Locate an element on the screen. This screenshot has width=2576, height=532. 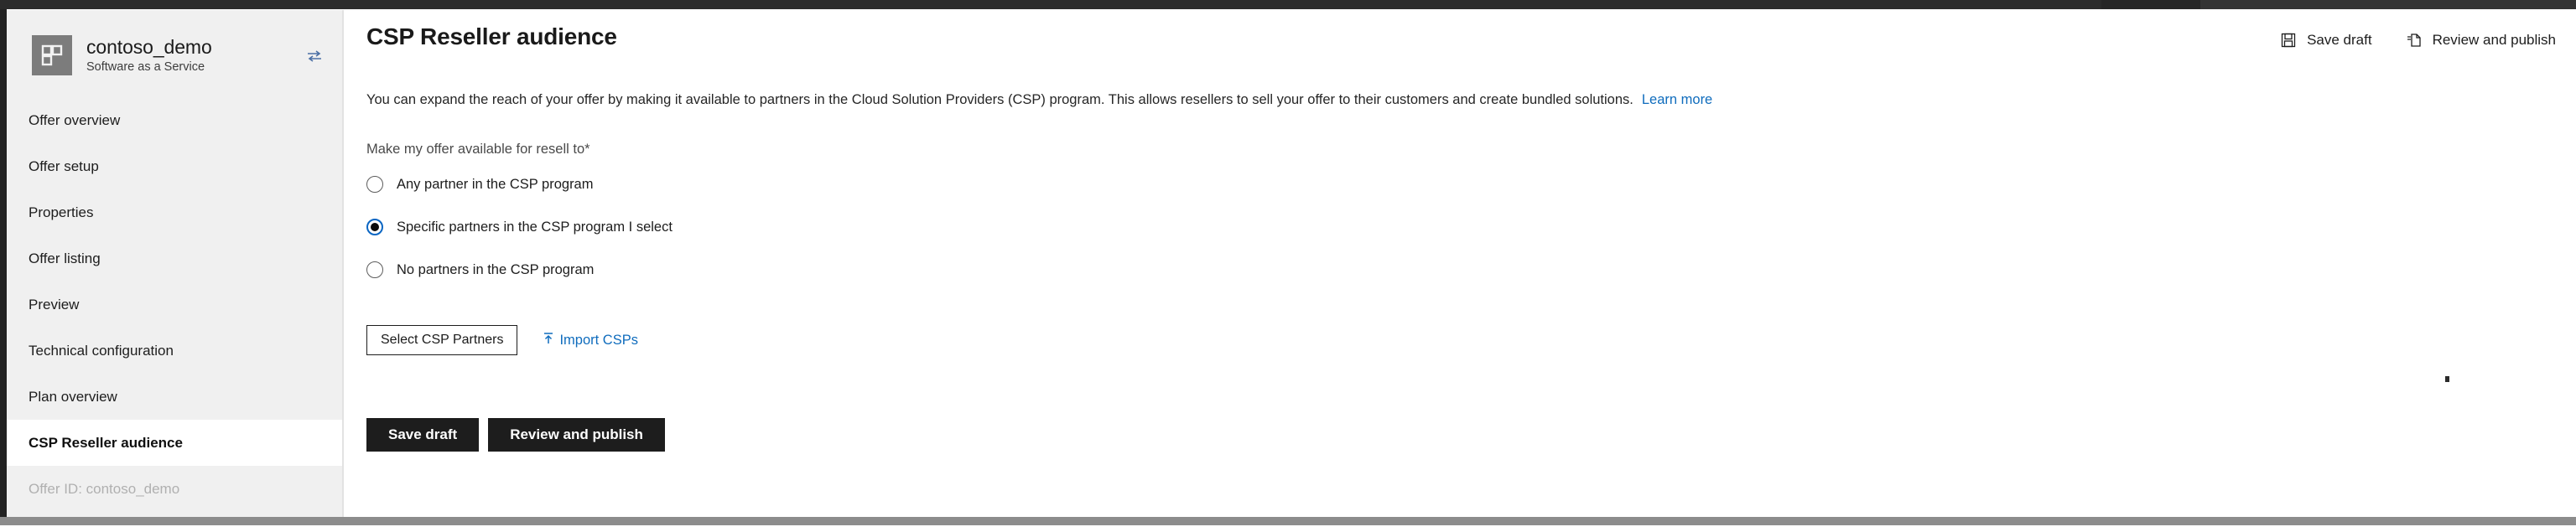
select-csp-partners-button: Select CSP Partners is located at coordinates (442, 340).